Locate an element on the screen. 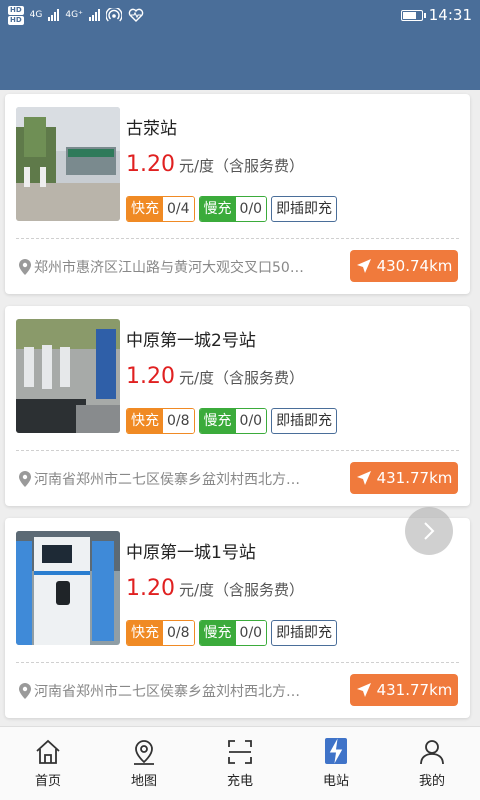 The image size is (480, 800). home-icon is located at coordinates (48, 751).